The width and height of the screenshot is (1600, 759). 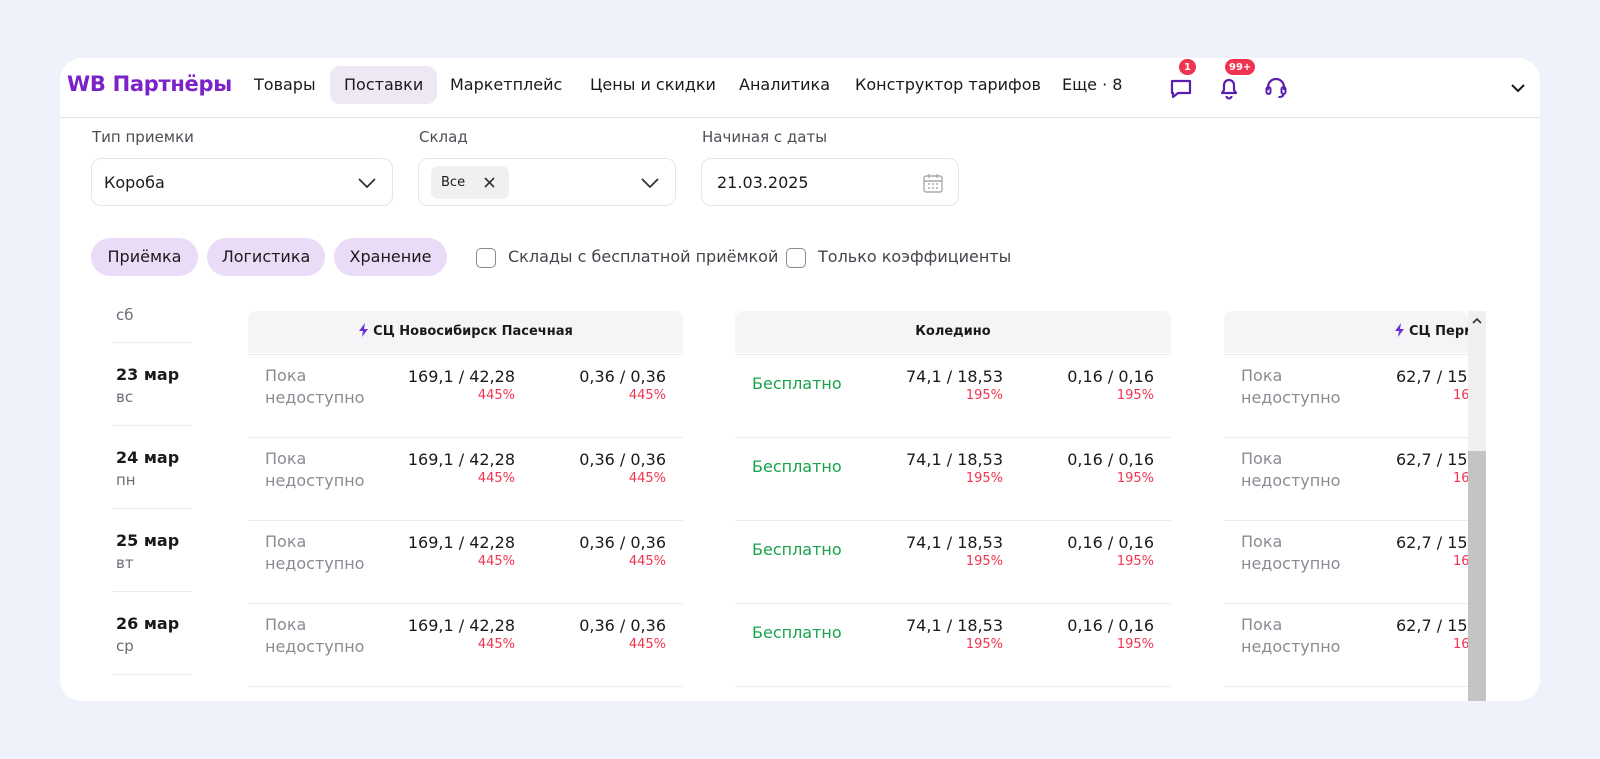 I want to click on weekday-label: пн, so click(x=126, y=480).